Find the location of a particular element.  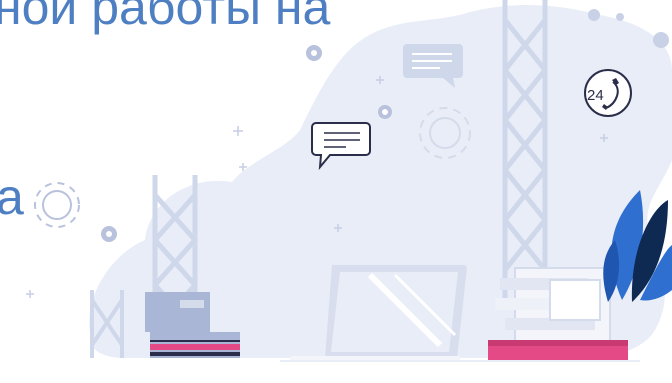

gear-icon is located at coordinates (57, 205).